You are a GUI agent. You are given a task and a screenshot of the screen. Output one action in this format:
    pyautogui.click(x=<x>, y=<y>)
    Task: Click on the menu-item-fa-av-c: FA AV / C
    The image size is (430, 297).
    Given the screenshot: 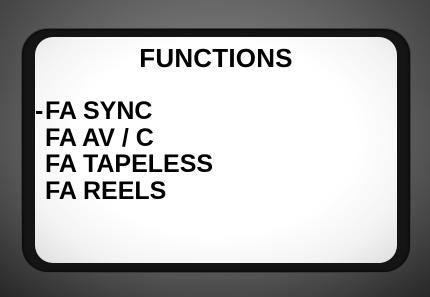 What is the action you would take?
    pyautogui.click(x=124, y=137)
    